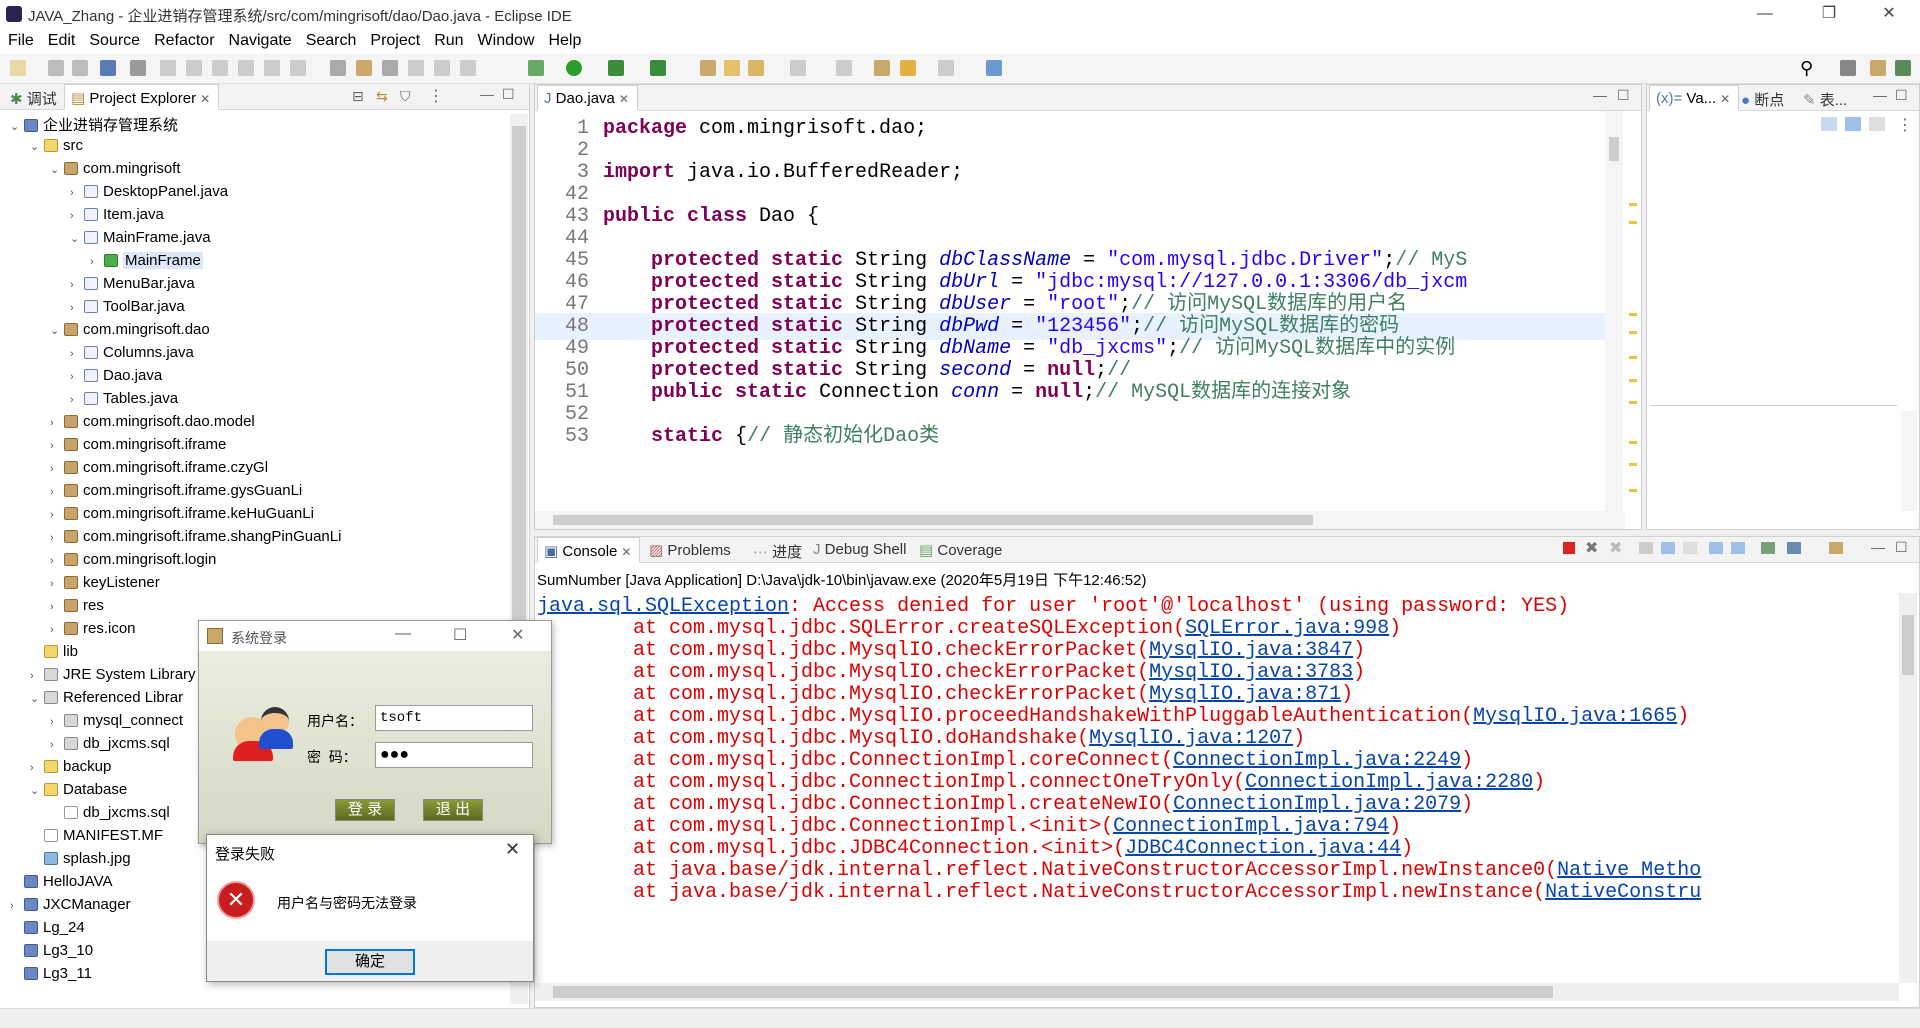 The width and height of the screenshot is (1920, 1028). I want to click on tree-item: › Dao.java, so click(116, 378).